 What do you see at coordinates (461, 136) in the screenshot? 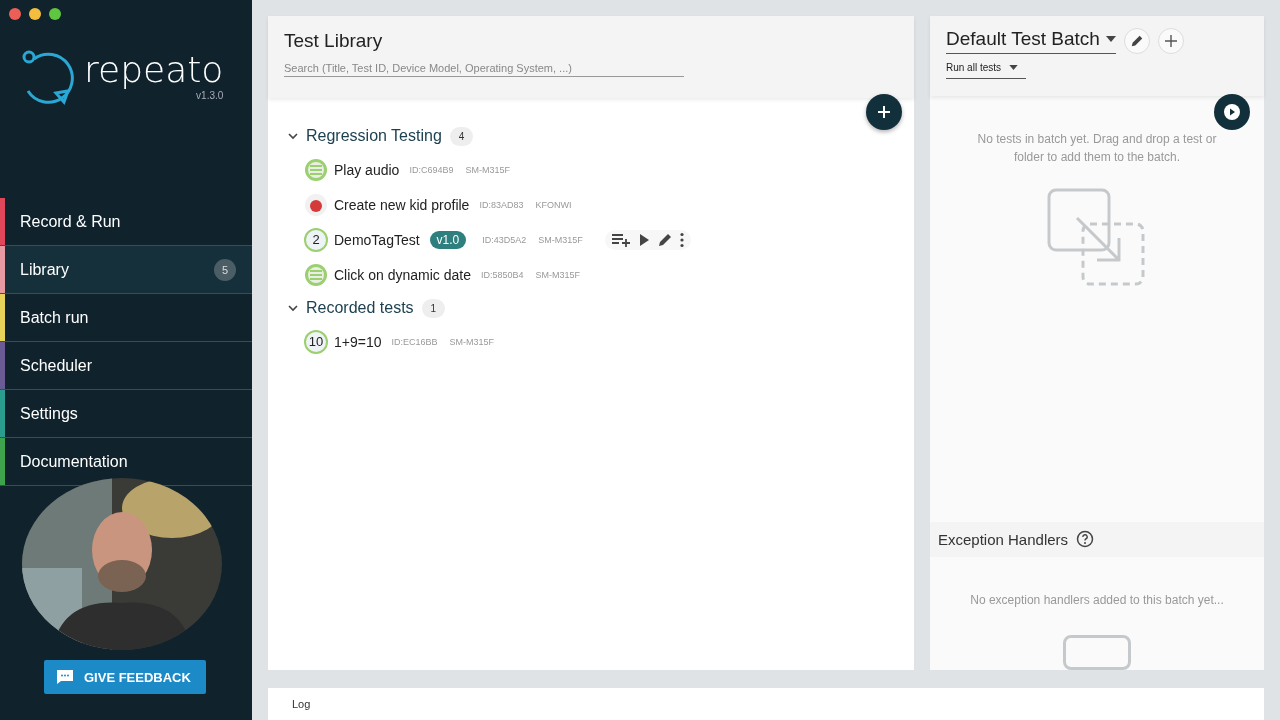
I see `count-badge: 4` at bounding box center [461, 136].